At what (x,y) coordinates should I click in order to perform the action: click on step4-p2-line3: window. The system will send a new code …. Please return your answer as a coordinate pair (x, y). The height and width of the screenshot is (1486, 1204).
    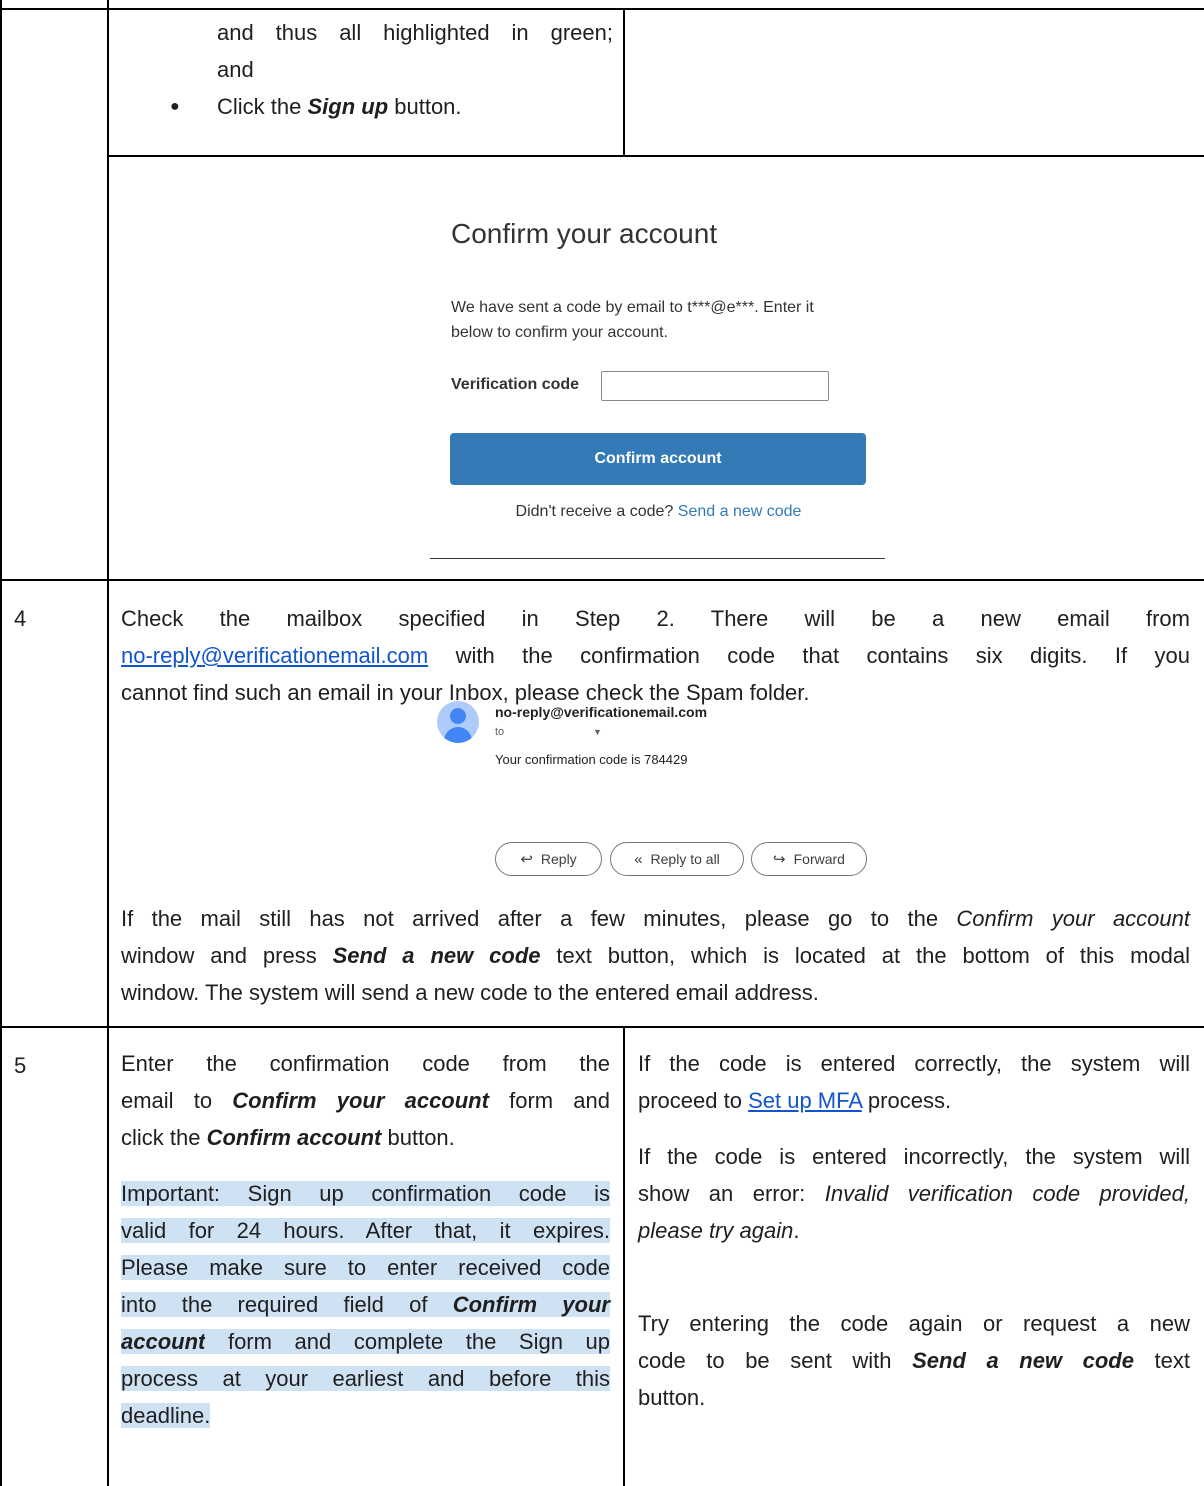
    Looking at the image, I should click on (470, 992).